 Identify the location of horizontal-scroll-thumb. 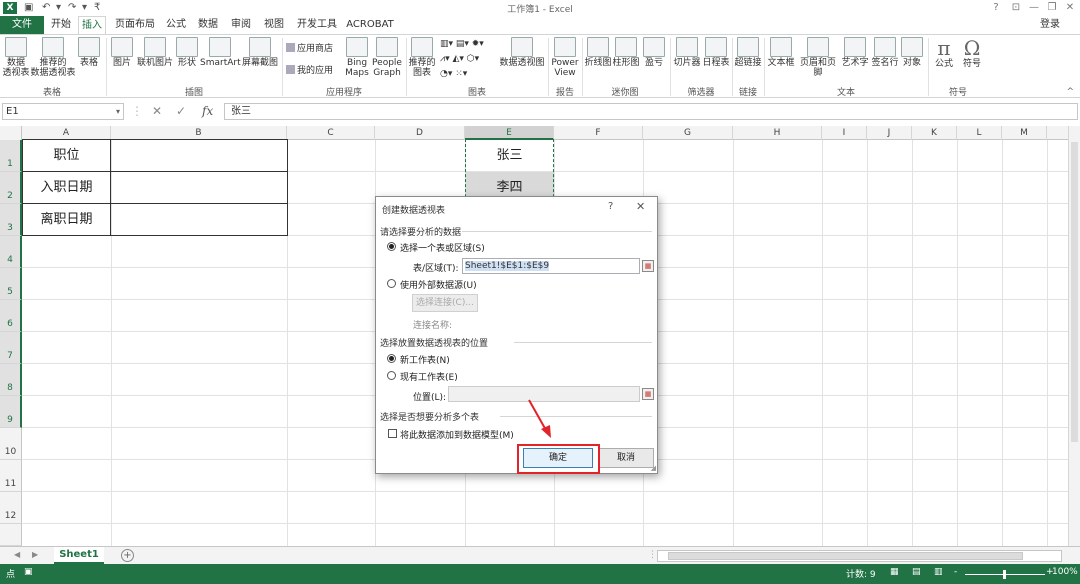
(845, 556).